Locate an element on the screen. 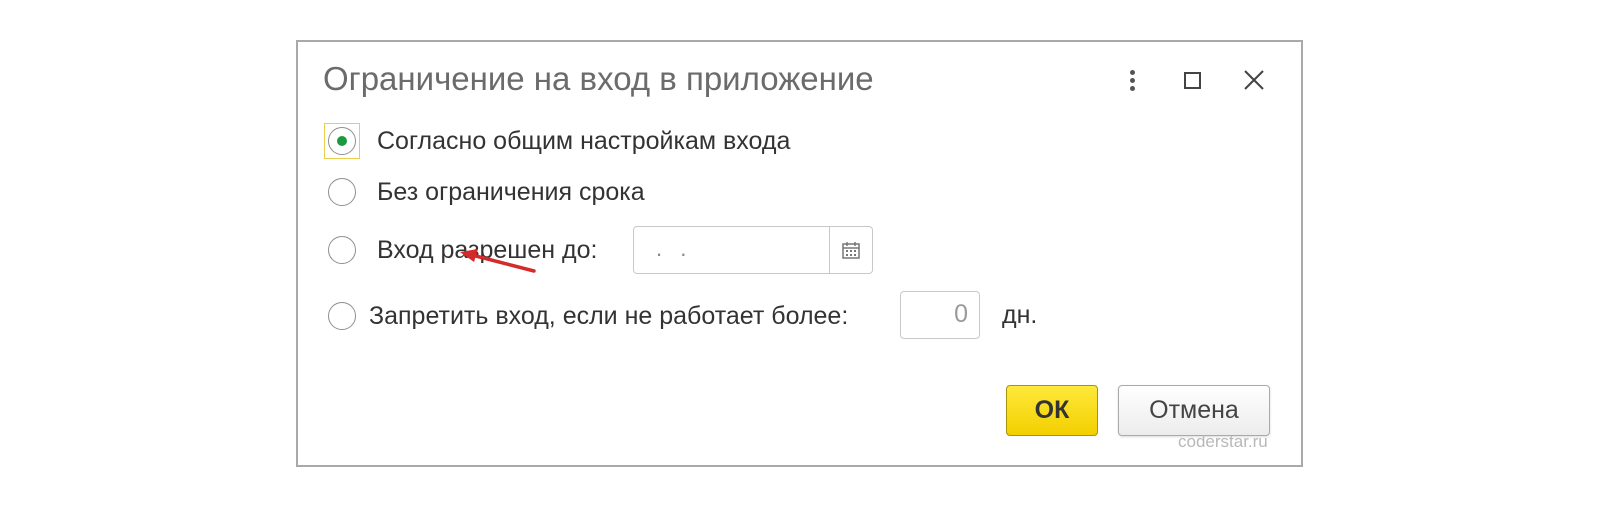 This screenshot has height=510, width=1600. cancel-button: Отмена is located at coordinates (1194, 410).